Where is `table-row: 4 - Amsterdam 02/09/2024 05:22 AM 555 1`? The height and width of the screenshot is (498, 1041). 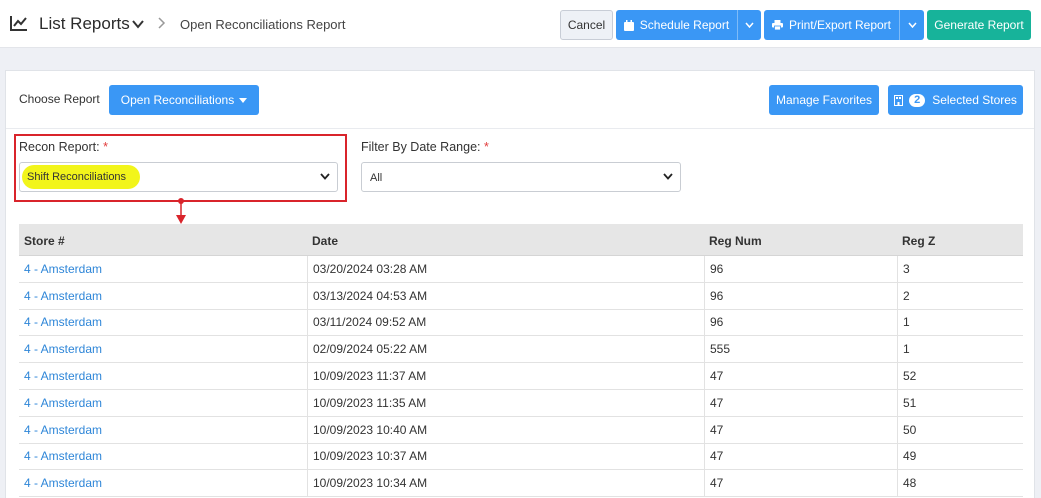
table-row: 4 - Amsterdam 02/09/2024 05:22 AM 555 1 is located at coordinates (521, 350).